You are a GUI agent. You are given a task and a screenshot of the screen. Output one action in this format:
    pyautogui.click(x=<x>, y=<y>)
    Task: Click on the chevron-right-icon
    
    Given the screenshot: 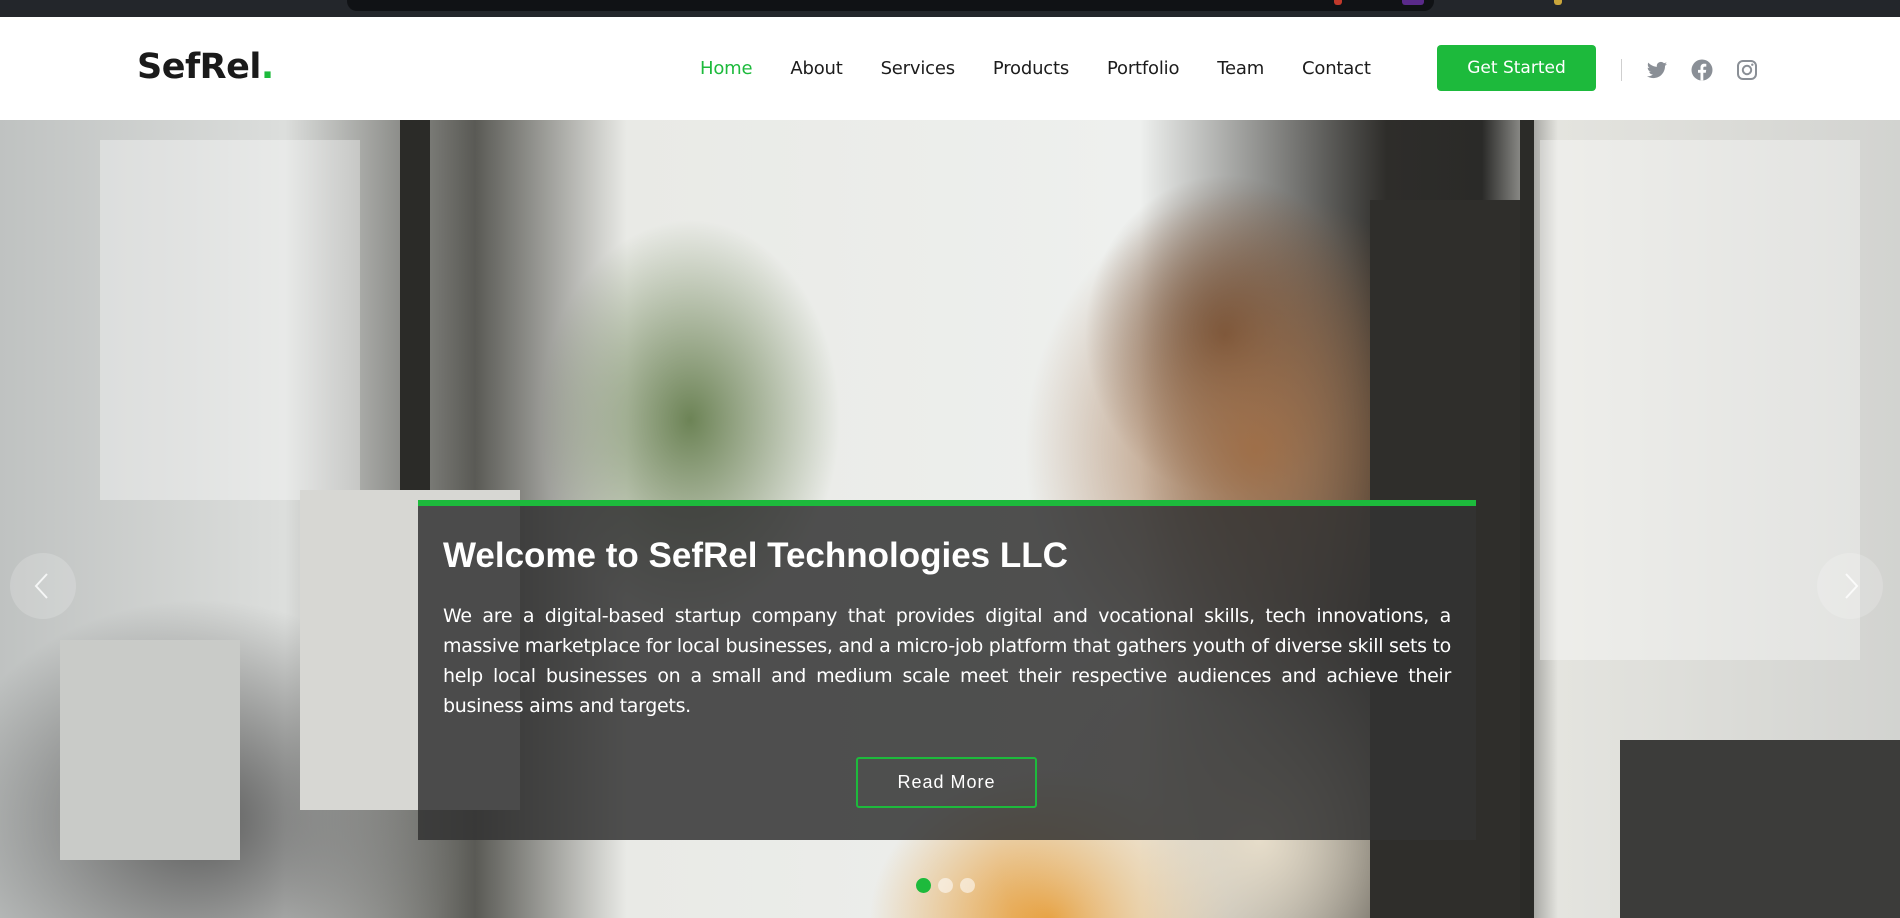 What is the action you would take?
    pyautogui.click(x=1852, y=586)
    